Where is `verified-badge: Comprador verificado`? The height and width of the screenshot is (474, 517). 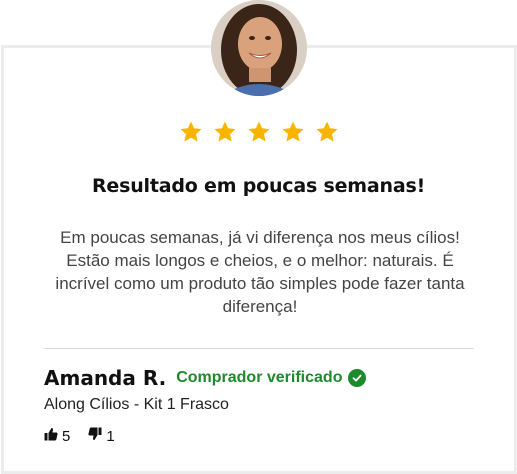
verified-badge: Comprador verificado is located at coordinates (271, 378).